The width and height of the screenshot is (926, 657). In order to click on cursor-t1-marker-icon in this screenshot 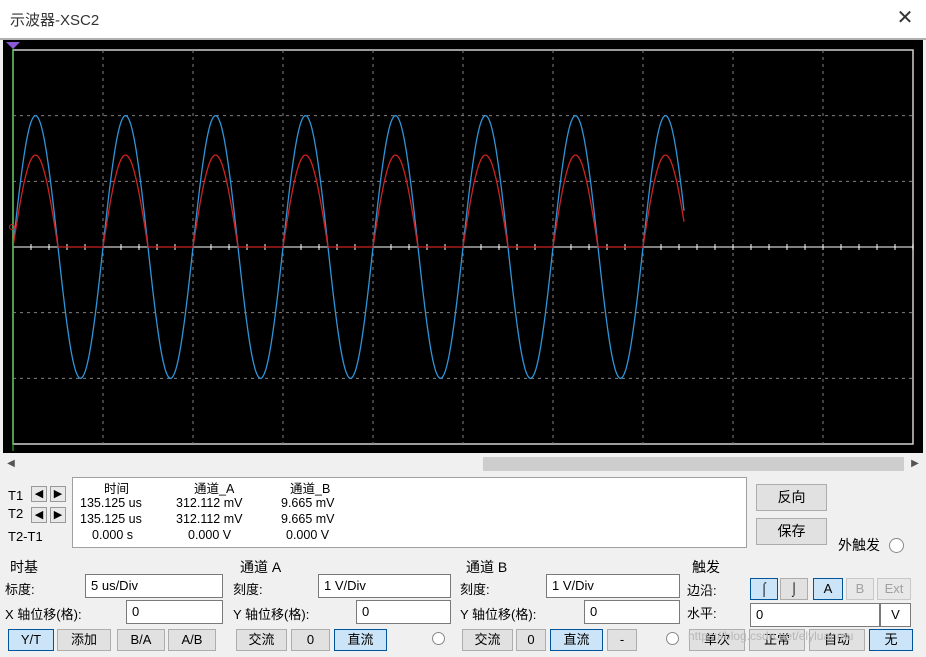, I will do `click(13, 45)`.